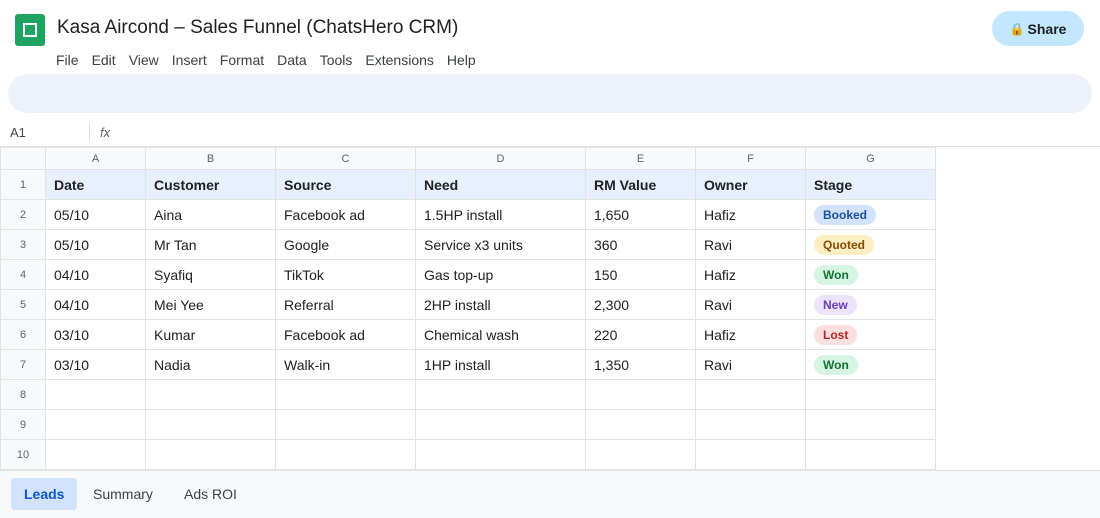 This screenshot has width=1100, height=518. Describe the element at coordinates (345, 274) in the screenshot. I see `data-cell: TikTok` at that location.